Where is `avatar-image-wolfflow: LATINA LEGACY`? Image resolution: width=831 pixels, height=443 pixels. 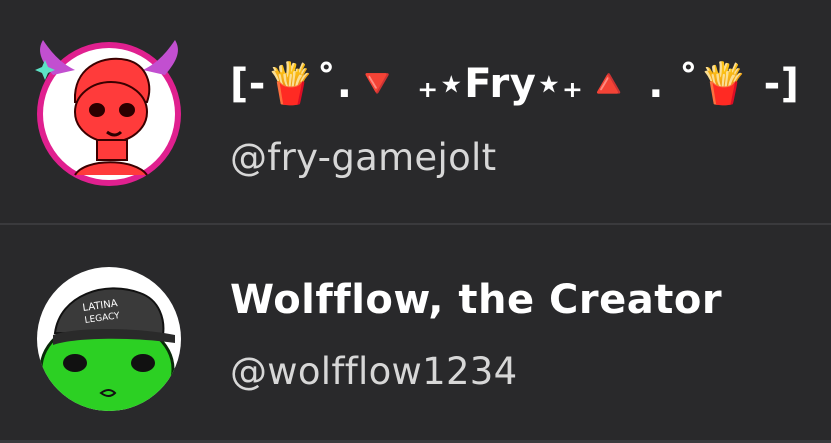
avatar-image-wolfflow: LATINA LEGACY is located at coordinates (109, 339).